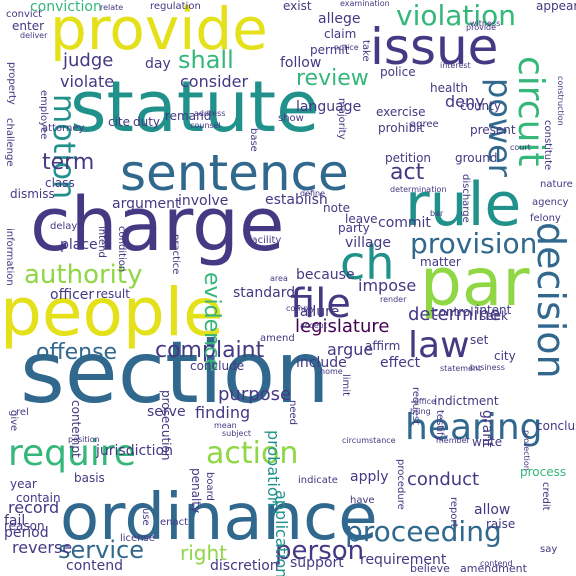 The height and width of the screenshot is (576, 576). I want to click on word-reason: reason, so click(24, 526).